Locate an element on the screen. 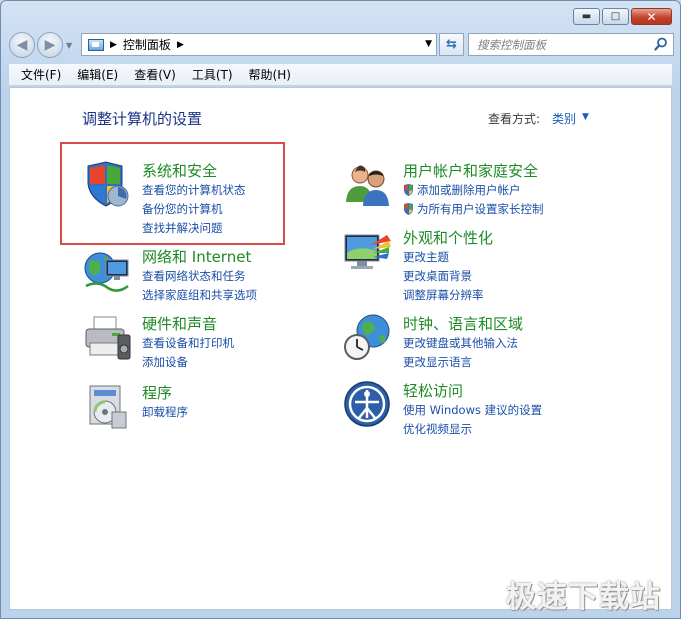 The height and width of the screenshot is (619, 681). category-title-system-security: 系统和安全 is located at coordinates (179, 170).